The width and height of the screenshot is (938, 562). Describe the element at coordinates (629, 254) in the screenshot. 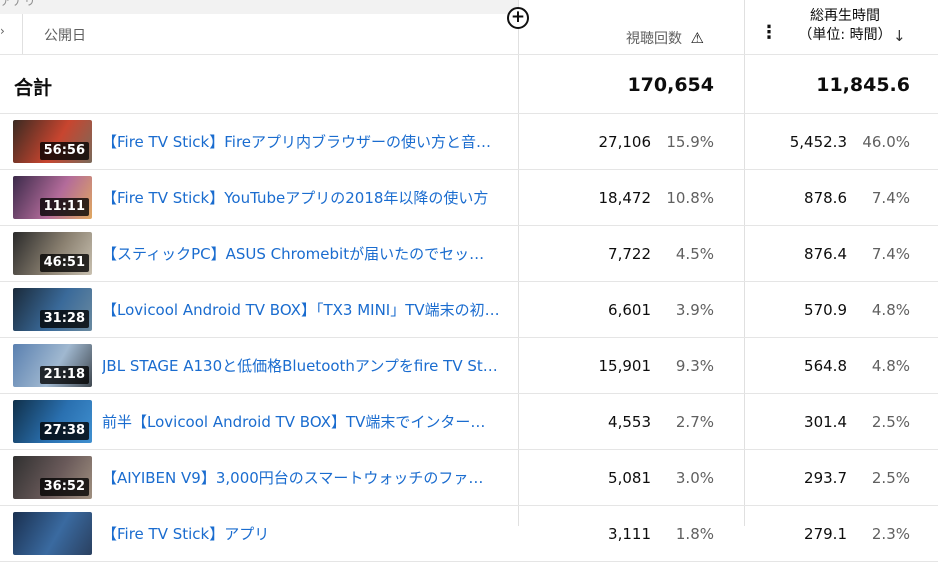

I see `views-value: 7,722` at that location.